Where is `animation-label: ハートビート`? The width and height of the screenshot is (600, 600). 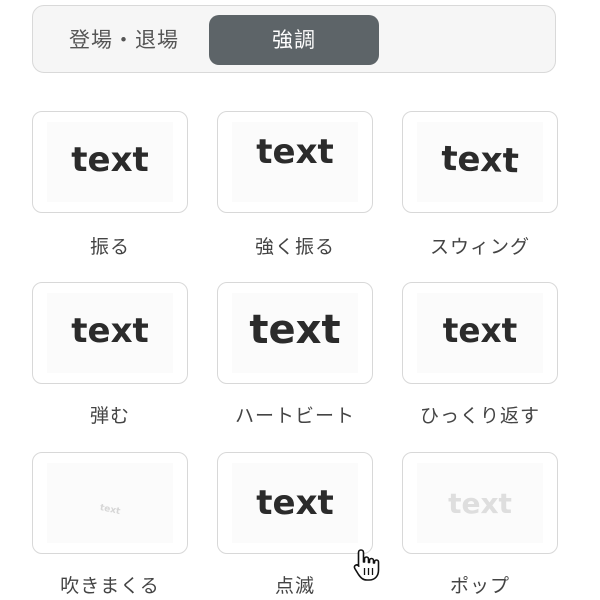 animation-label: ハートビート is located at coordinates (294, 416).